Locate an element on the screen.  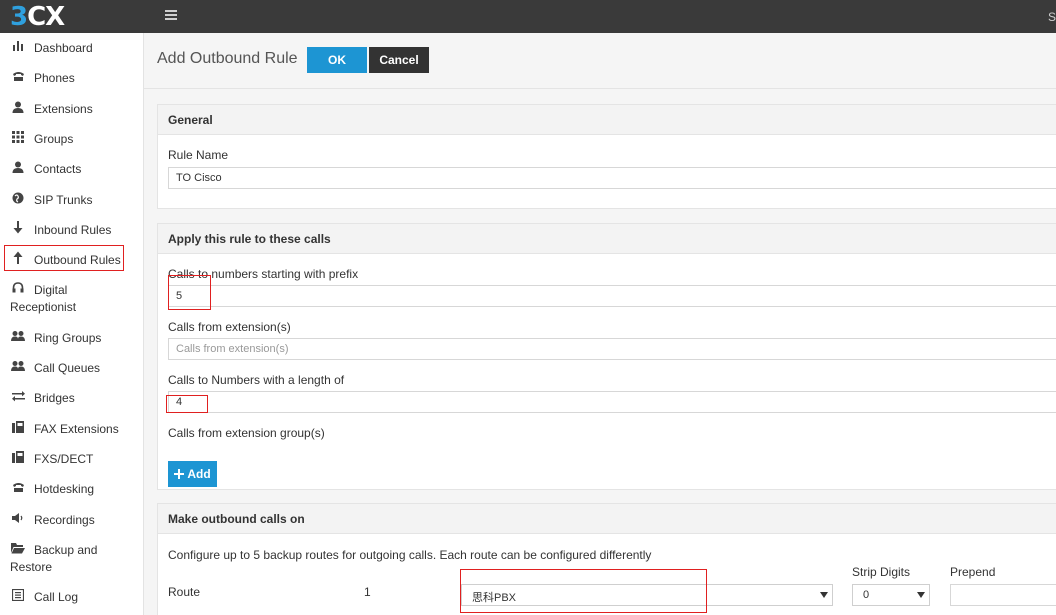
logo-mark: 3 is located at coordinates (19, 17).